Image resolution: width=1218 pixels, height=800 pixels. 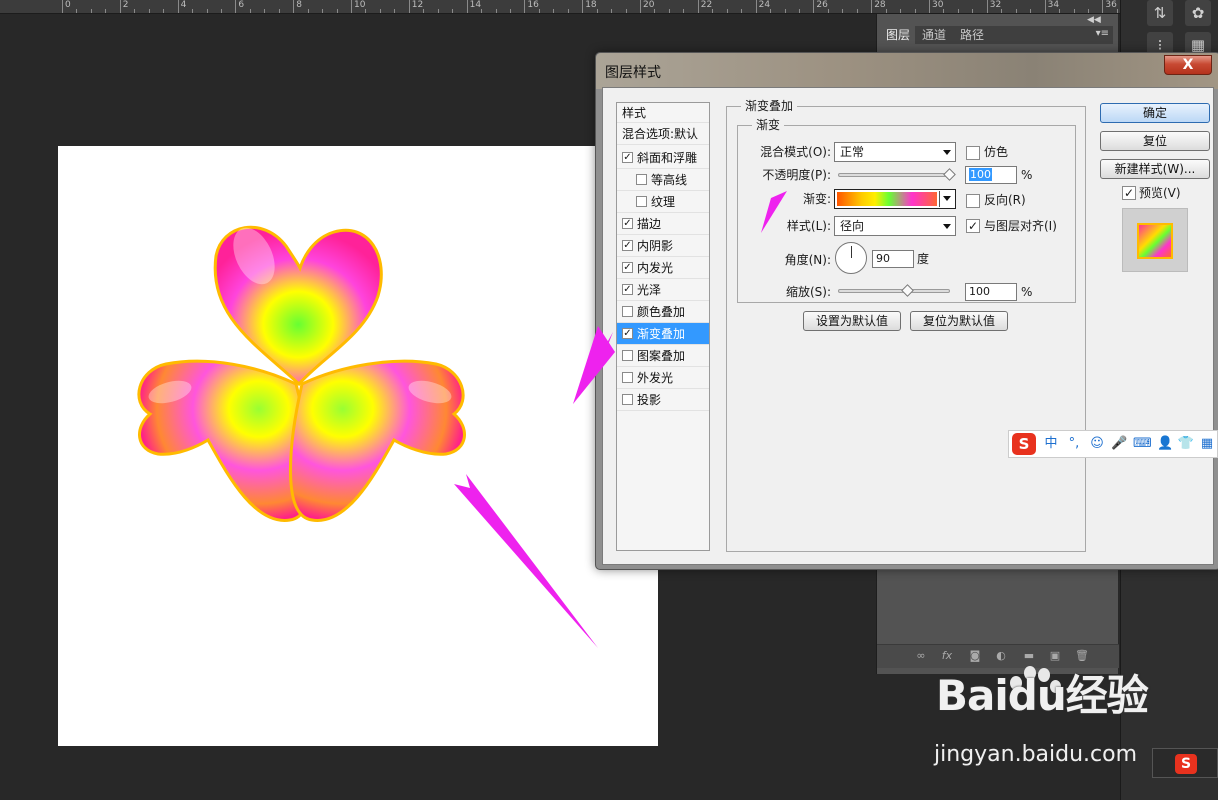 I want to click on keyboard-icon: ⌨, so click(x=1142, y=444).